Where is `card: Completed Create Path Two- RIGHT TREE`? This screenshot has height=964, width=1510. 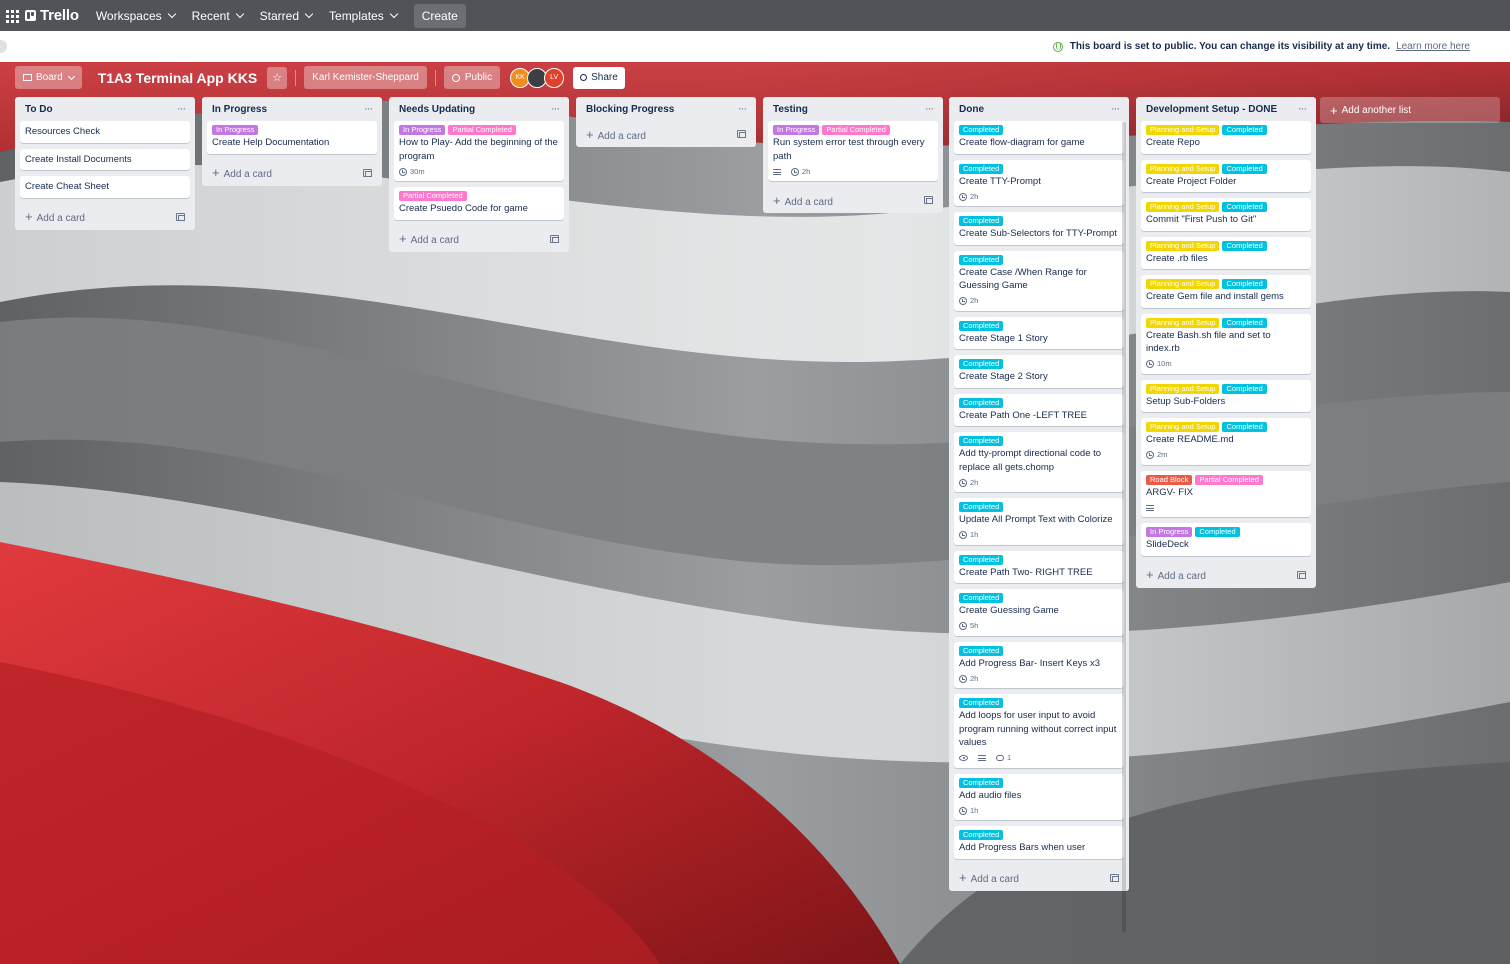 card: Completed Create Path Two- RIGHT TREE is located at coordinates (1039, 566).